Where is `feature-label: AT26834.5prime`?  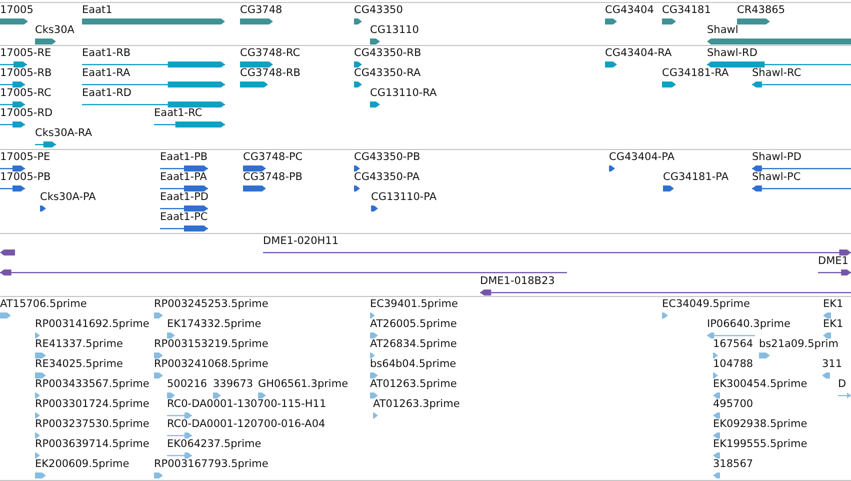
feature-label: AT26834.5prime is located at coordinates (413, 344).